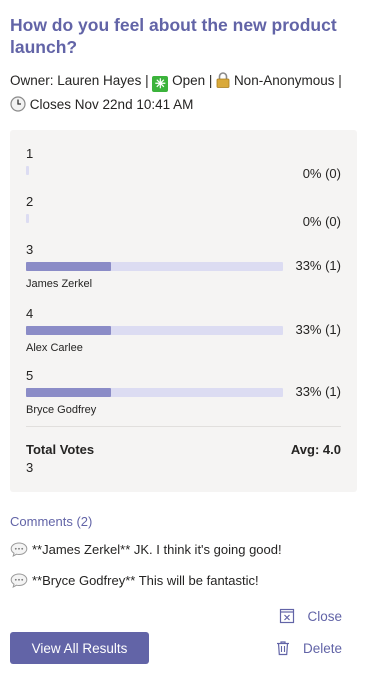 The image size is (369, 676). I want to click on close-poll-button: Close, so click(310, 616).